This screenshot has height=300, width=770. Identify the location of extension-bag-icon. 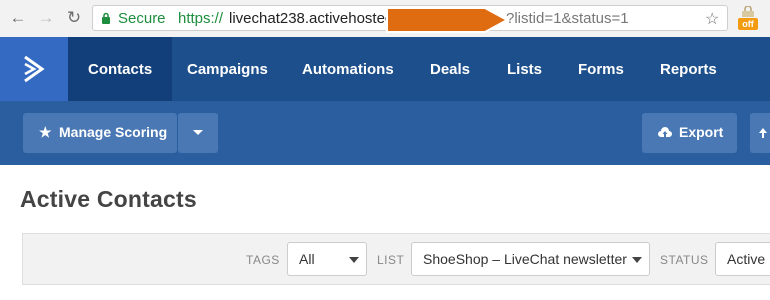
(748, 11).